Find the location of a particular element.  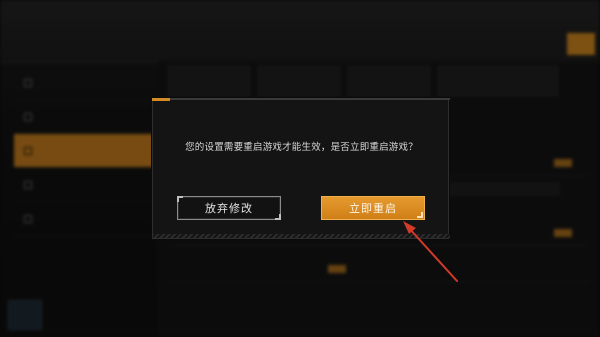

restart-now-button: 立即重启 is located at coordinates (373, 208).